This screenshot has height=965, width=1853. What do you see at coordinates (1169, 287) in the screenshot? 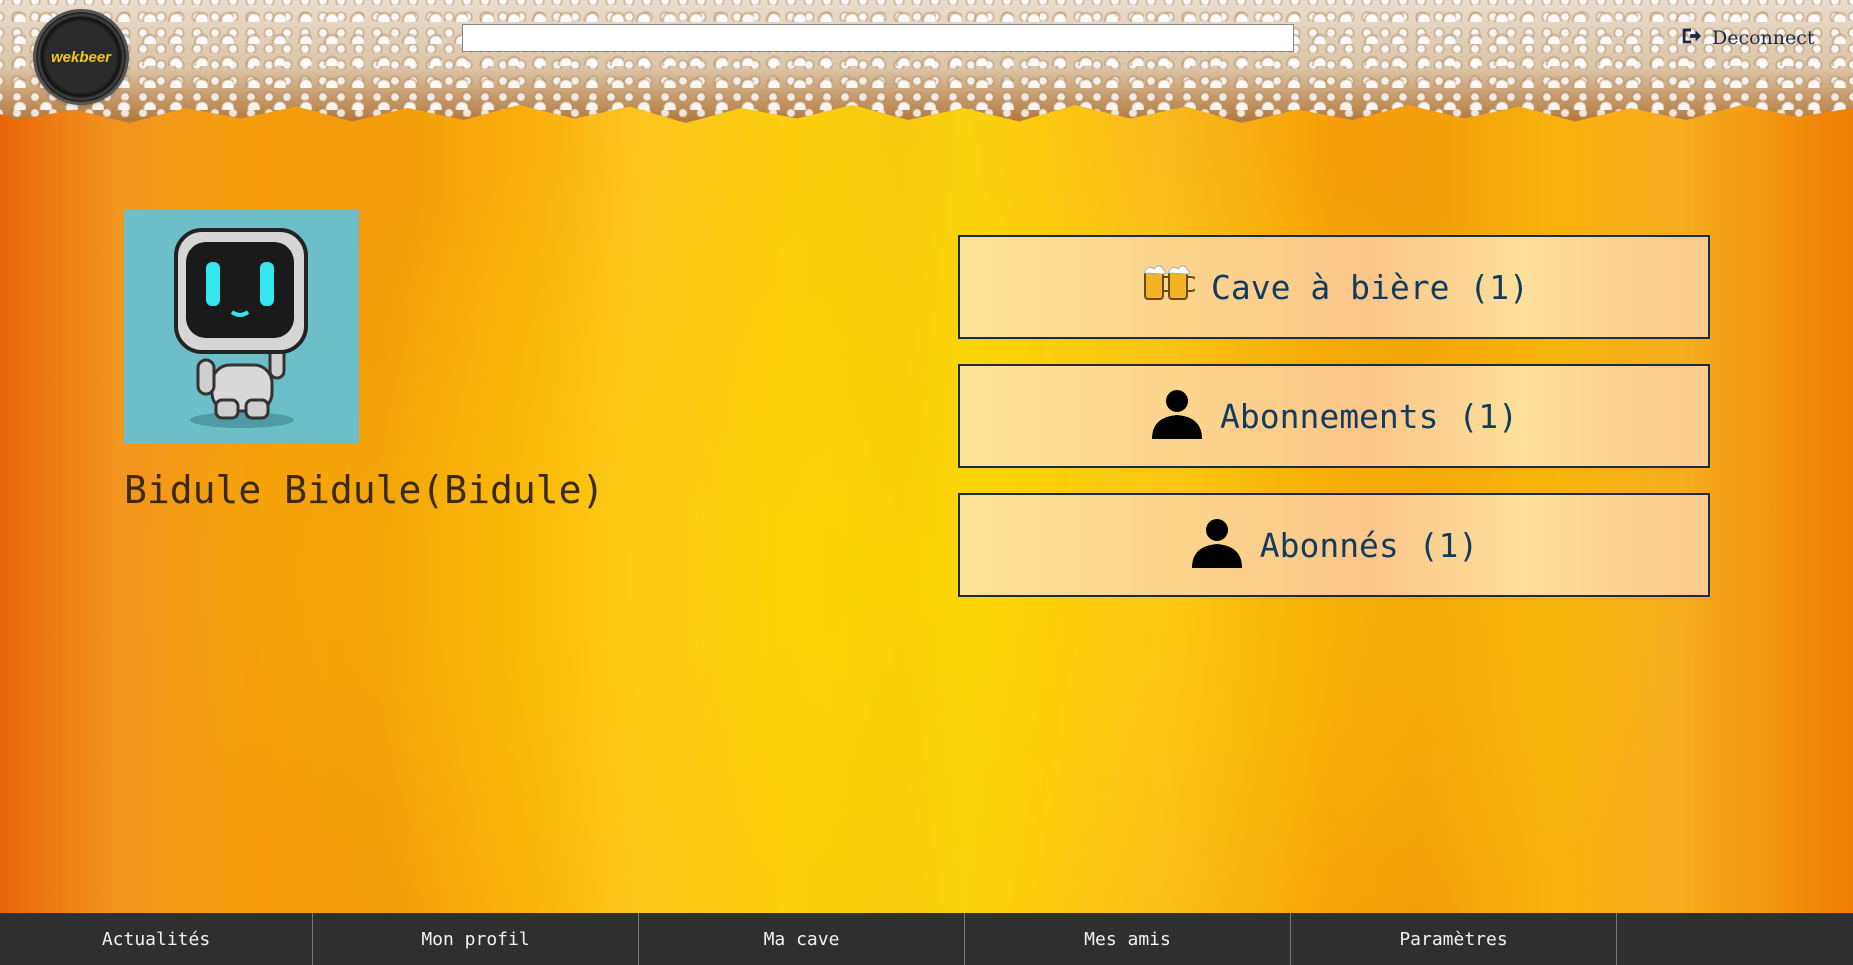
I see `beer-mugs-icon` at bounding box center [1169, 287].